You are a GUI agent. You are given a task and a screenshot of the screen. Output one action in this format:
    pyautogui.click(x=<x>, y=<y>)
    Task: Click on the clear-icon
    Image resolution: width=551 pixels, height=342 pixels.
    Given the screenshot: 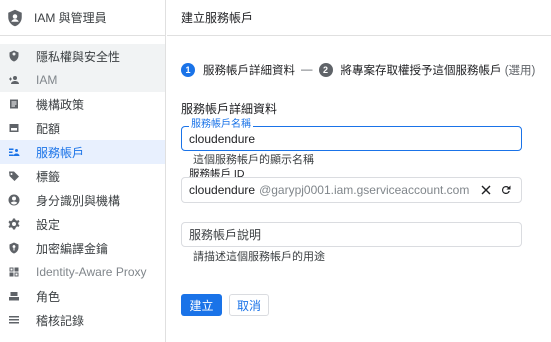 What is the action you would take?
    pyautogui.click(x=486, y=190)
    